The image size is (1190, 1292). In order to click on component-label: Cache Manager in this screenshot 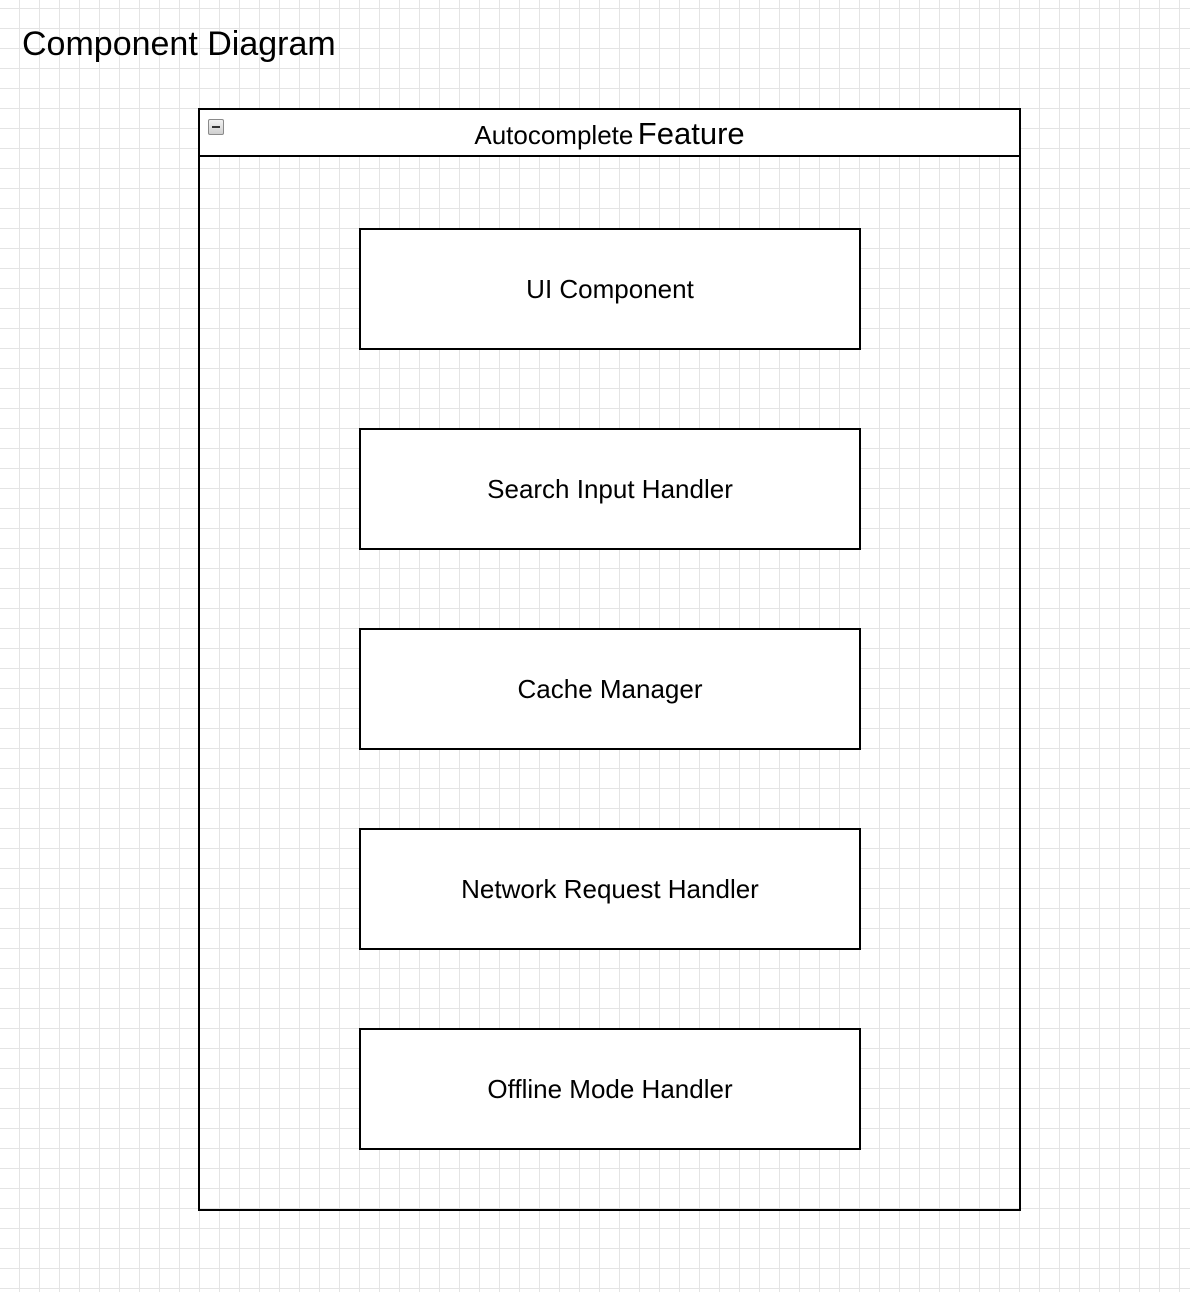, I will do `click(610, 688)`.